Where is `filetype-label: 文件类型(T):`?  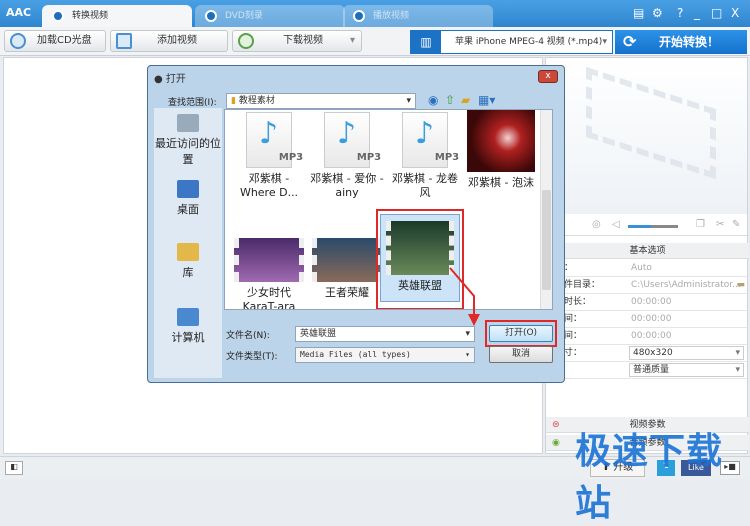
filetype-label: 文件类型(T): is located at coordinates (252, 357).